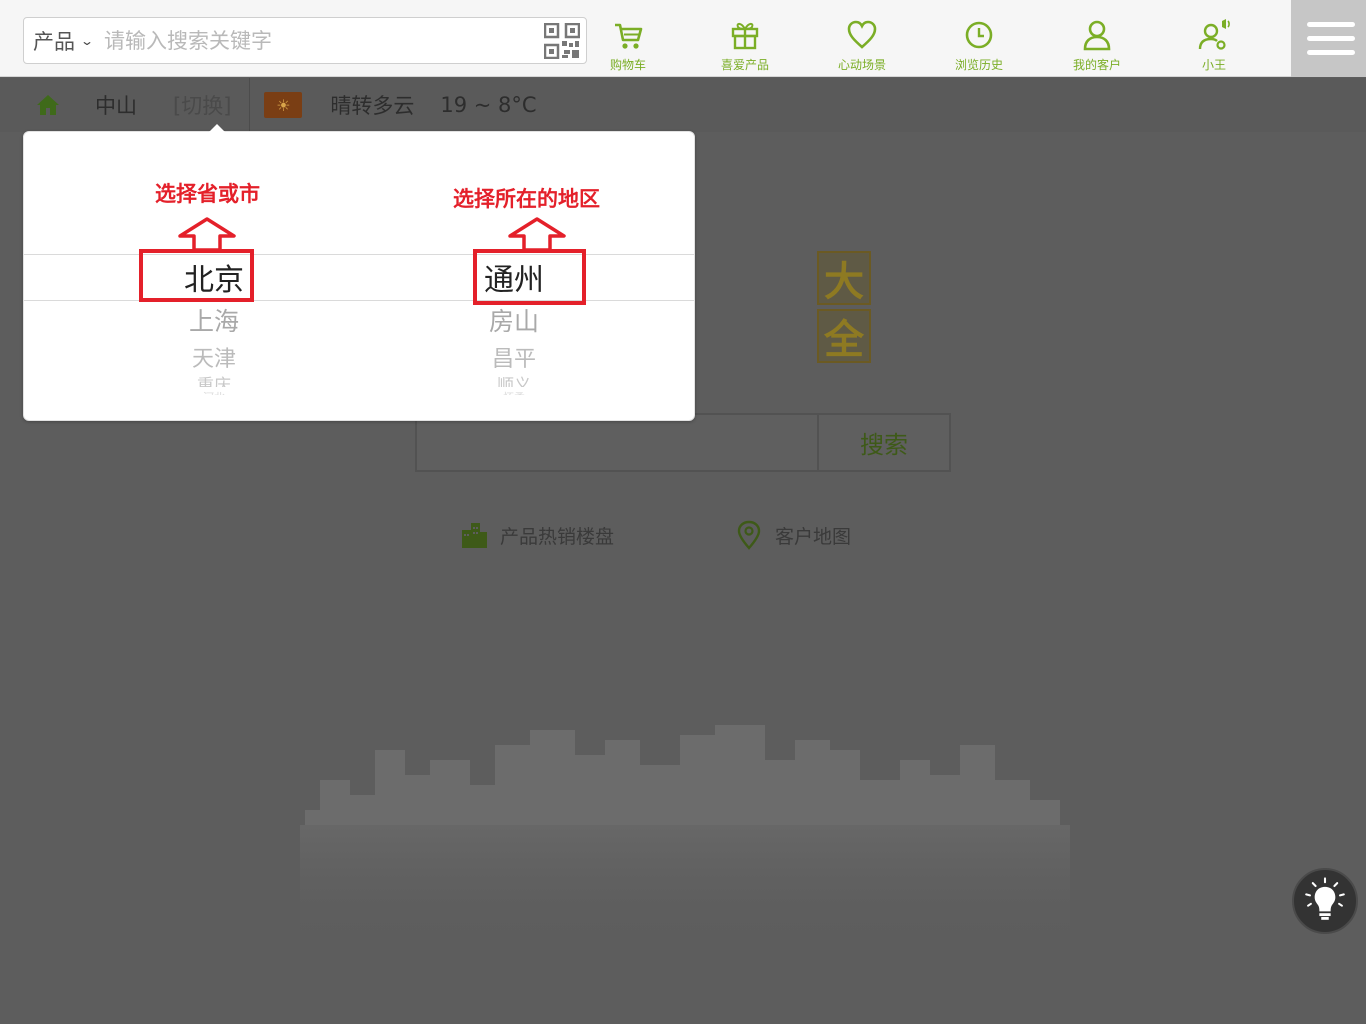 This screenshot has height=1024, width=1366. Describe the element at coordinates (214, 320) in the screenshot. I see `province-option: 上海` at that location.